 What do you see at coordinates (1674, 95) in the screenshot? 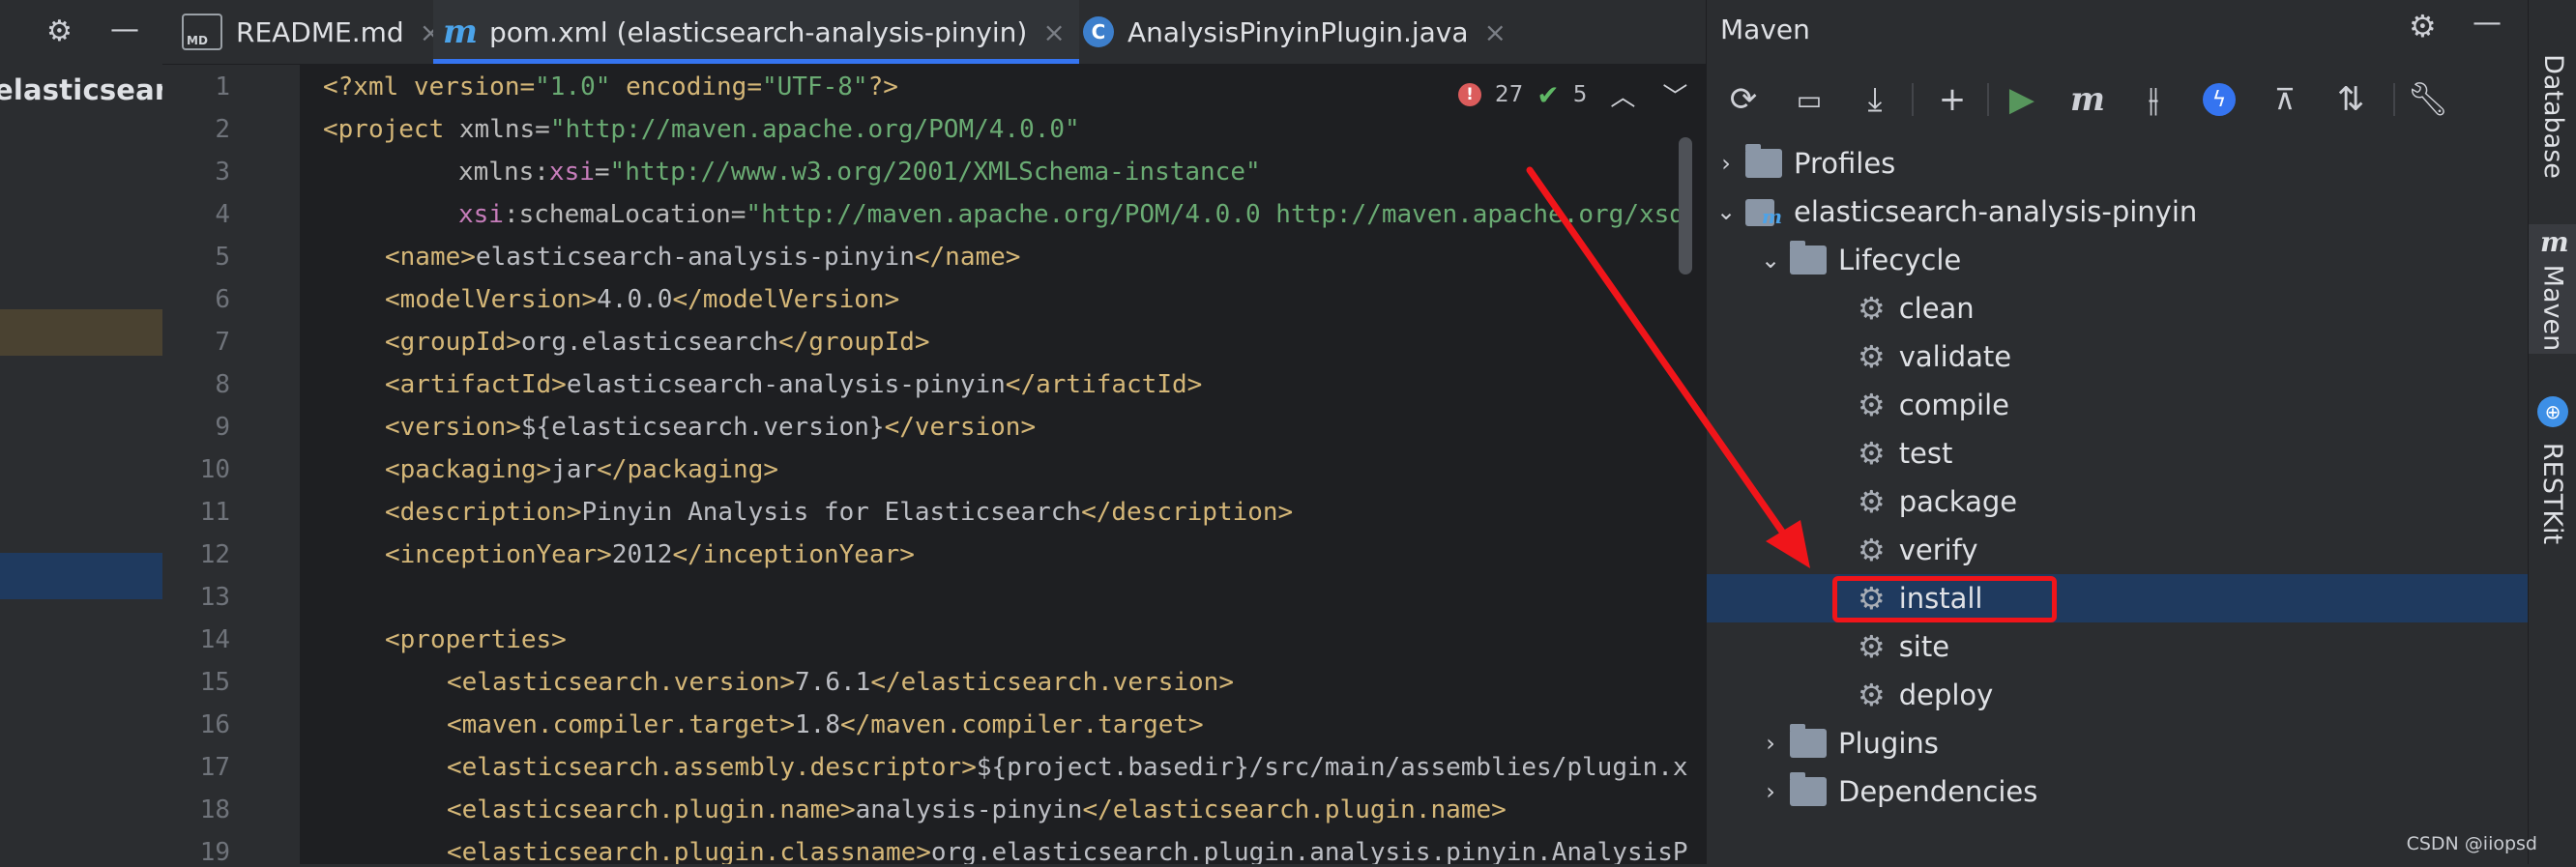
I see `chevron-down-icon: ﹀` at bounding box center [1674, 95].